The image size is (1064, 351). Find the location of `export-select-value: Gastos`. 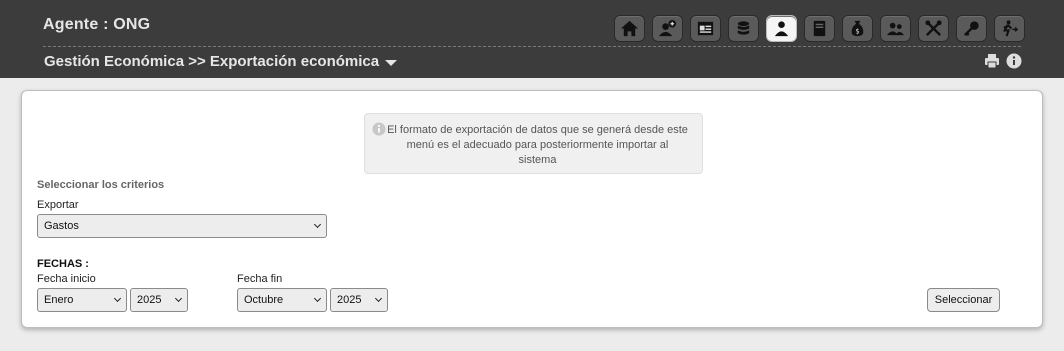

export-select-value: Gastos is located at coordinates (61, 226).